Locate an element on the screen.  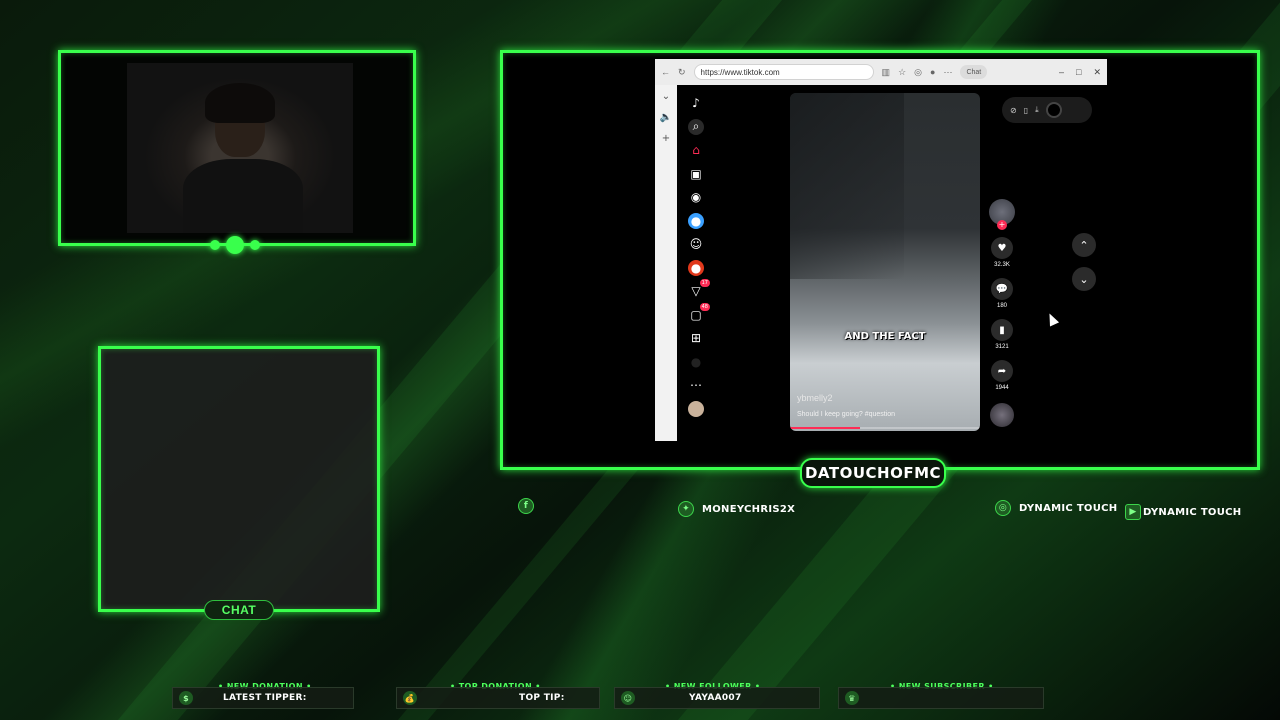
refresh-icon: ↻ is located at coordinates (682, 72).